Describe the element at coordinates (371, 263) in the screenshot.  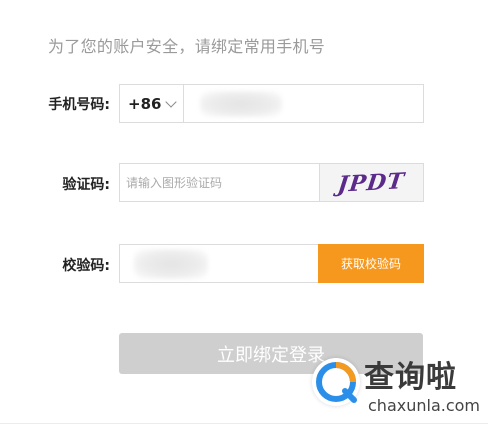
I see `get-verify-code-button: 获取校验码` at that location.